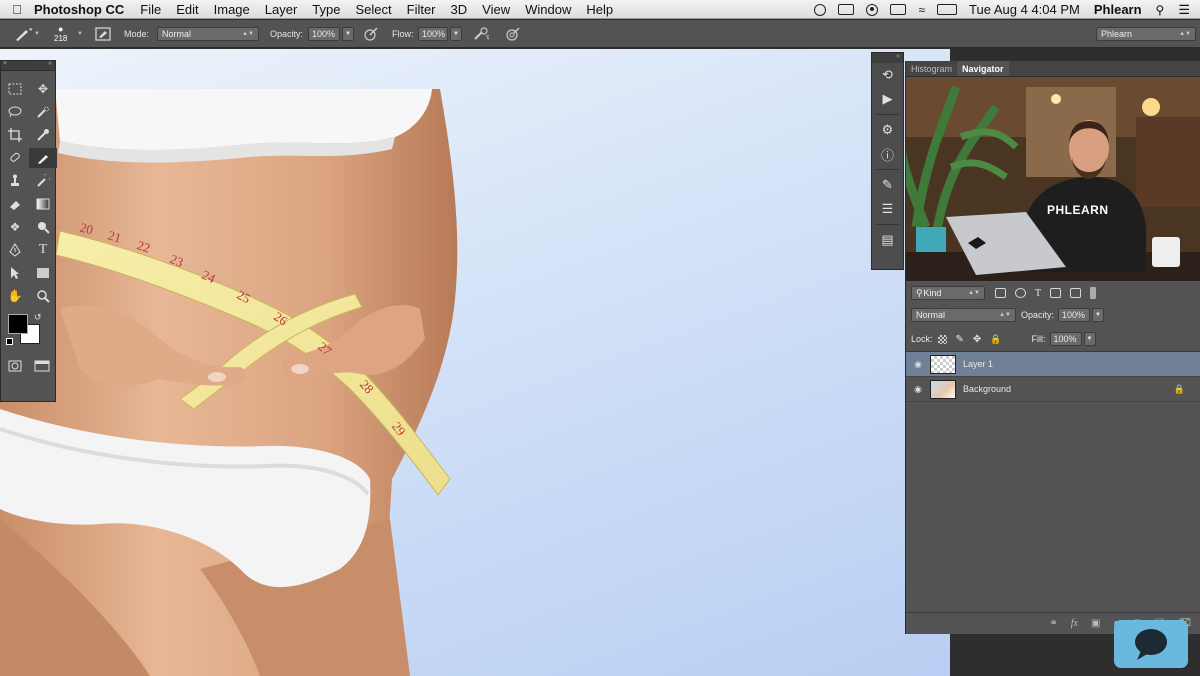 This screenshot has width=1200, height=676. What do you see at coordinates (983, 68) in the screenshot?
I see `tab-navigator: Navigator` at bounding box center [983, 68].